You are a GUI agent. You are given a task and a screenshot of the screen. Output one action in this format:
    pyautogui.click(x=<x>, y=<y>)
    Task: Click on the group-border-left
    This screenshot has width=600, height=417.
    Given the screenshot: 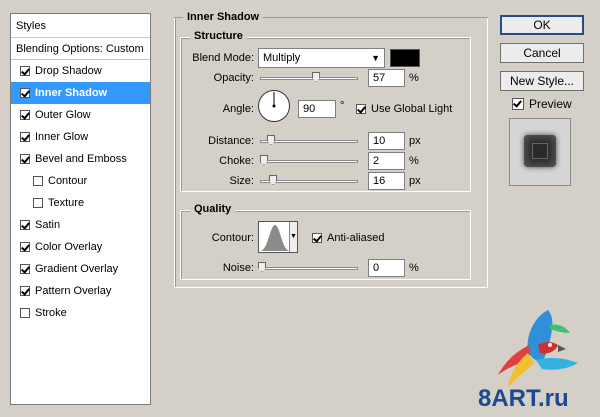 What is the action you would take?
    pyautogui.click(x=178, y=18)
    